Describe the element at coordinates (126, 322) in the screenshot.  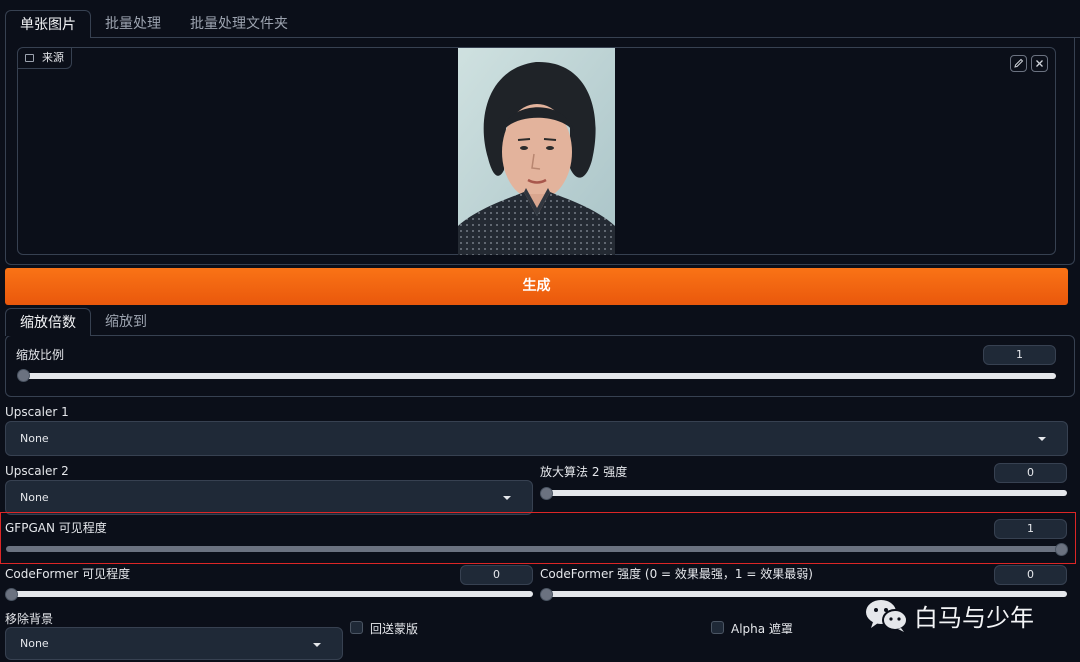
I see `tab-scale-to: 缩放到` at that location.